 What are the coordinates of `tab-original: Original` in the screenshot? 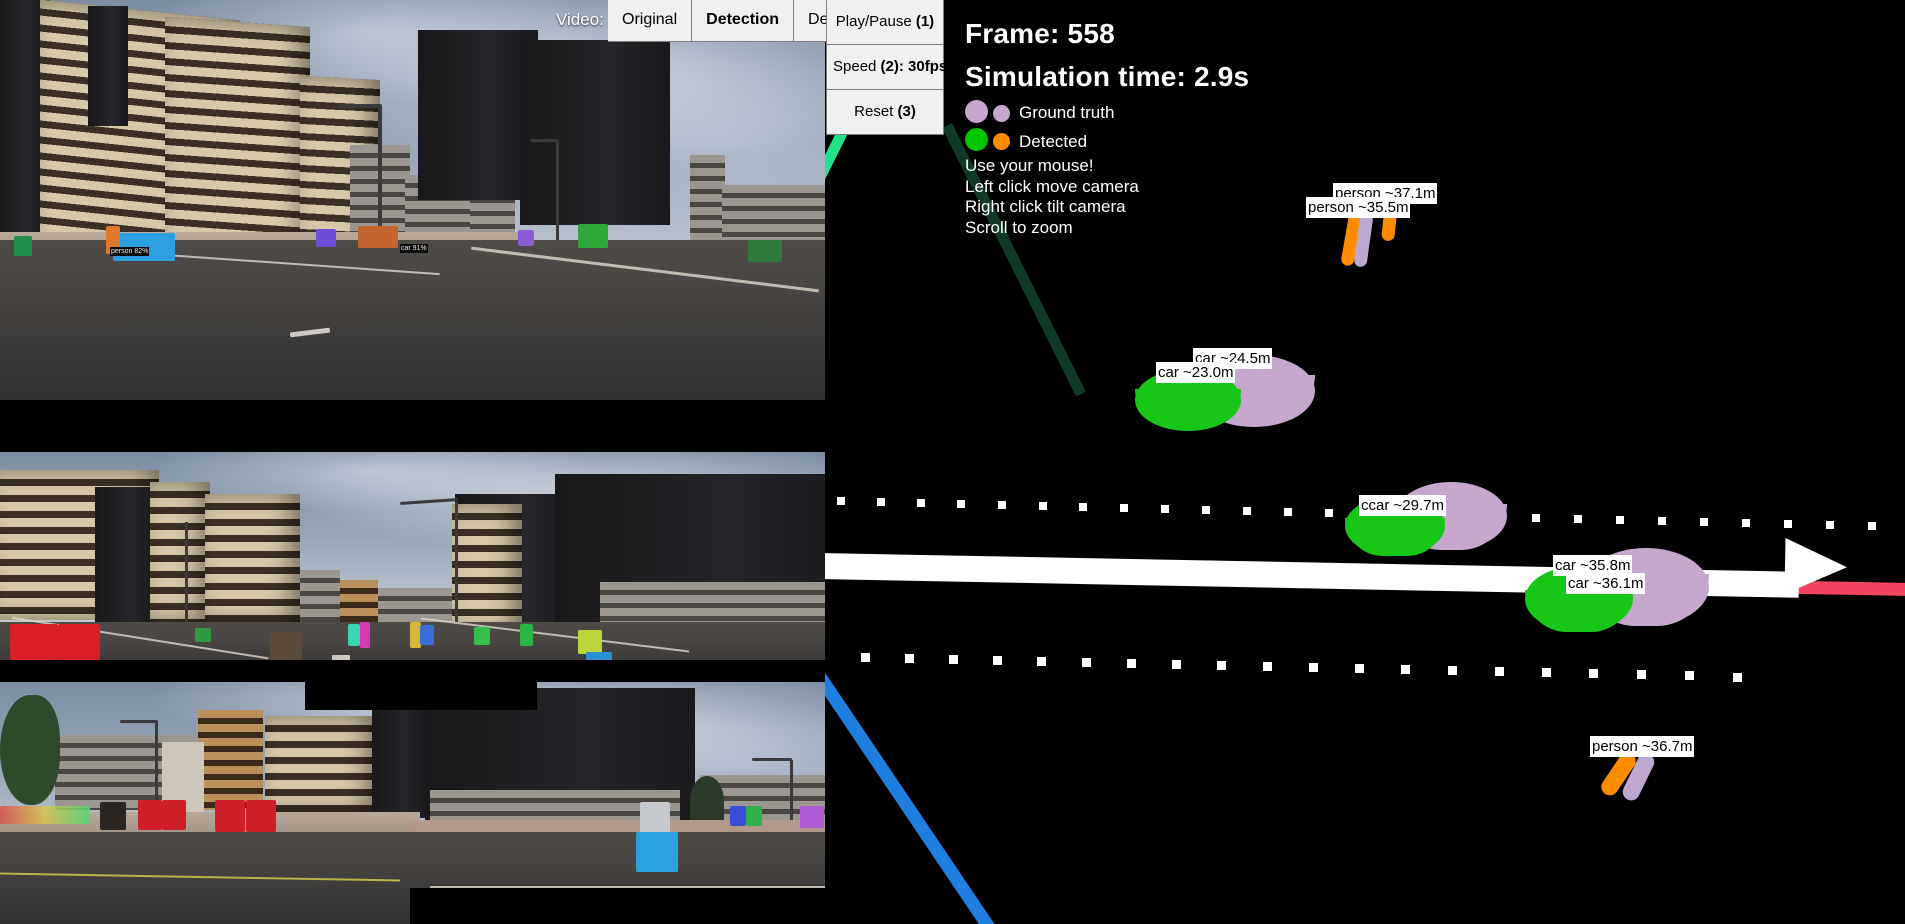 It's located at (650, 21).